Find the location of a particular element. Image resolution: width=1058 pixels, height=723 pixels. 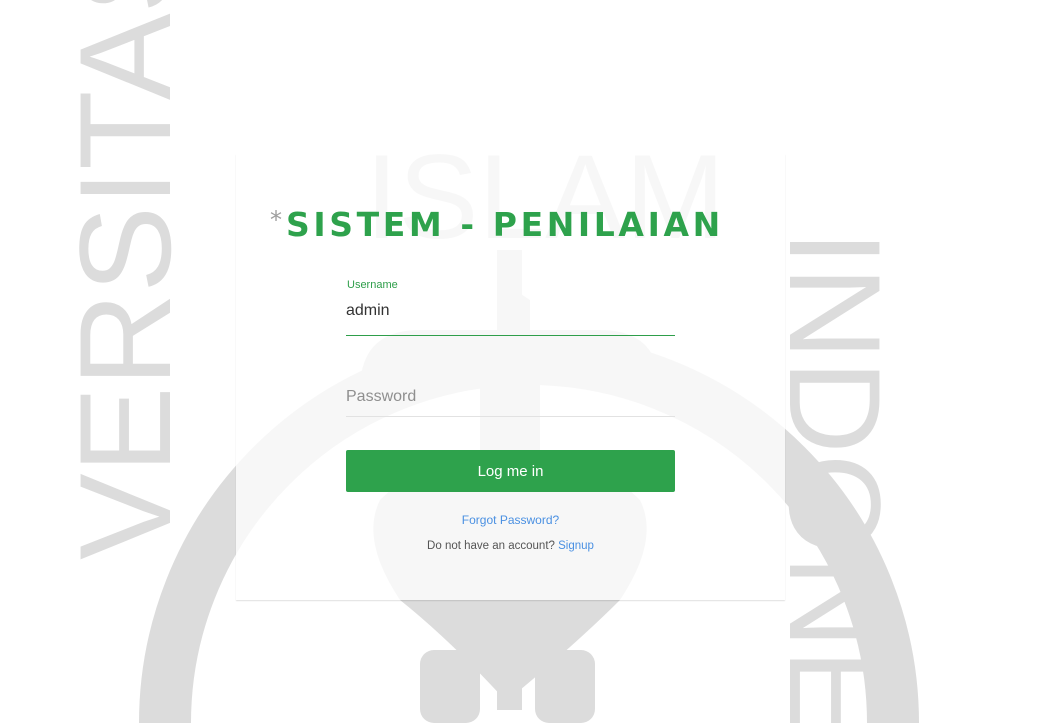

password-input is located at coordinates (510, 397).